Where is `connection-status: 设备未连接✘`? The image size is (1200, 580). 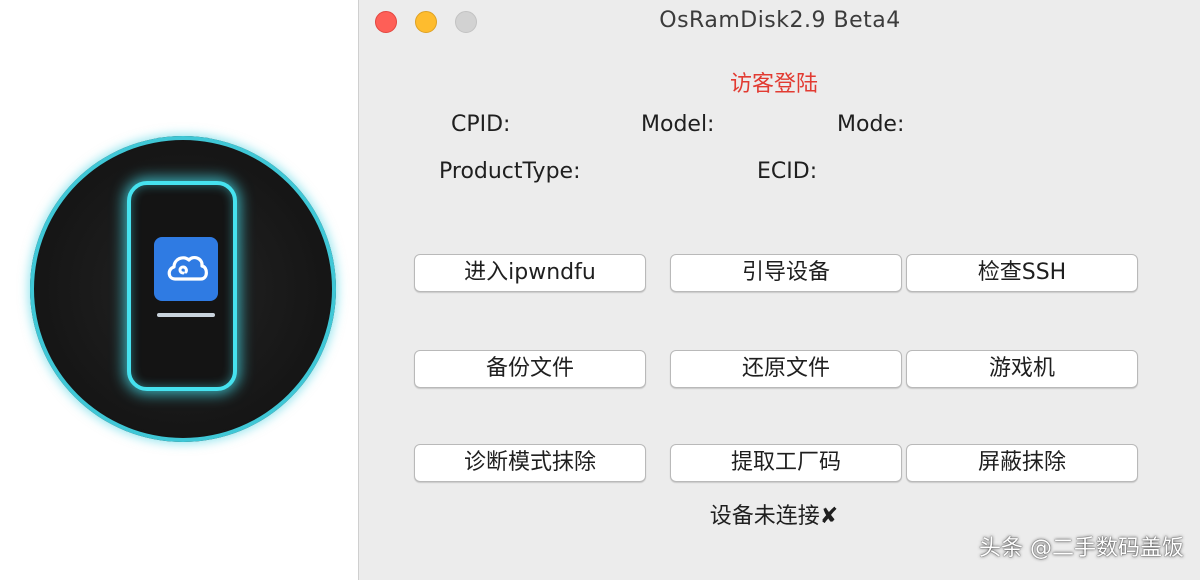 connection-status: 设备未连接✘ is located at coordinates (774, 516).